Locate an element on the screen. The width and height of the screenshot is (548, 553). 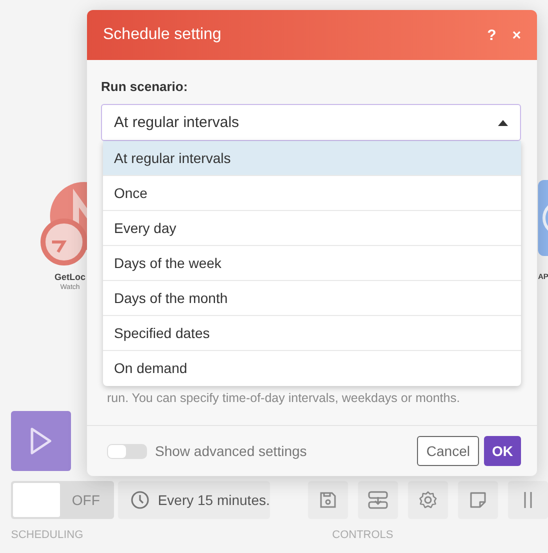
section-label: SCHEDULING is located at coordinates (47, 535).